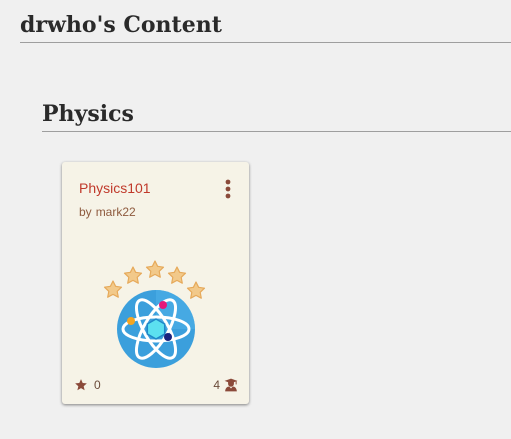  Describe the element at coordinates (276, 115) in the screenshot. I see `section-heading: Physics` at that location.